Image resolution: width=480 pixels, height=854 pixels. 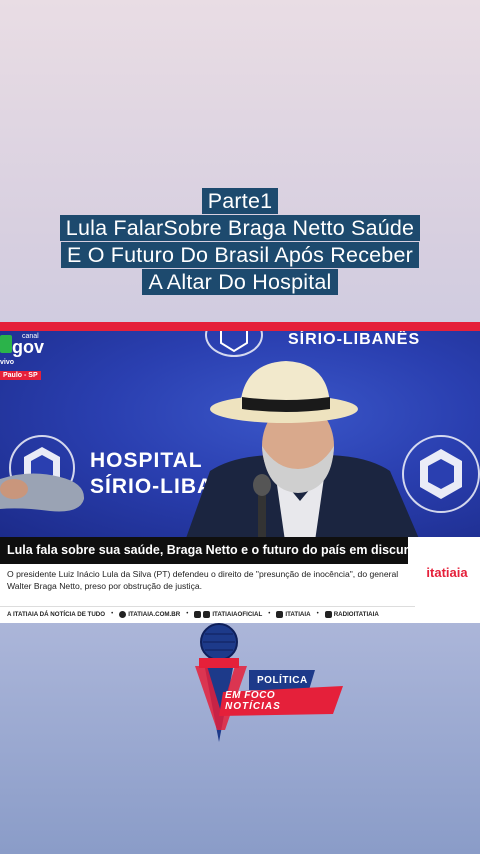 I want to click on itatiaia-logo: itatiaia, so click(x=447, y=572).